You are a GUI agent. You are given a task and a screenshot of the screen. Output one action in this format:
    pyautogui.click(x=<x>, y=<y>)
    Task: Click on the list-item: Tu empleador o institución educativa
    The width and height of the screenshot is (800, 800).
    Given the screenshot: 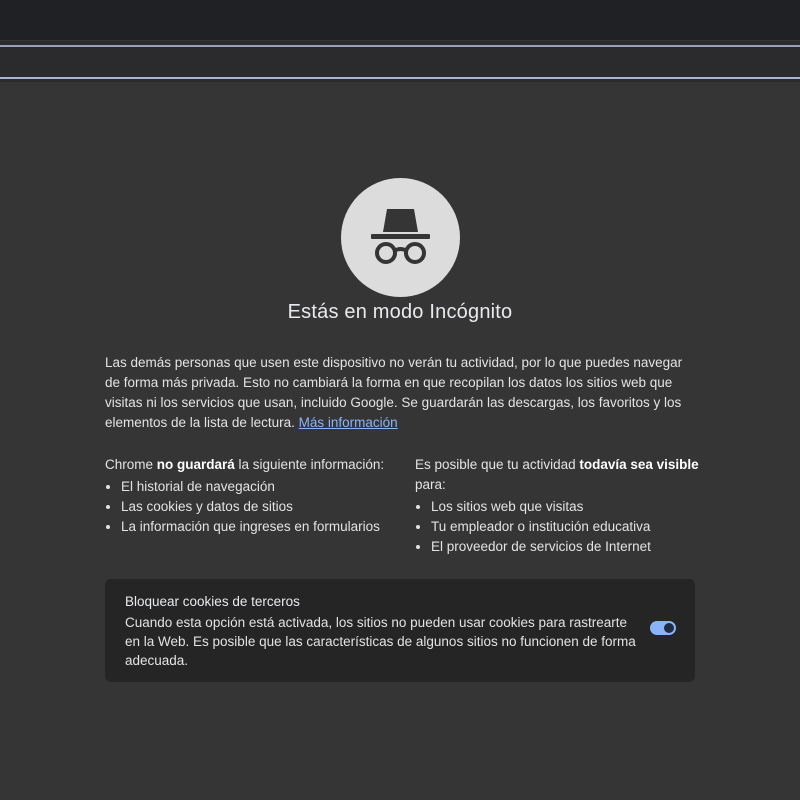 What is the action you would take?
    pyautogui.click(x=568, y=527)
    